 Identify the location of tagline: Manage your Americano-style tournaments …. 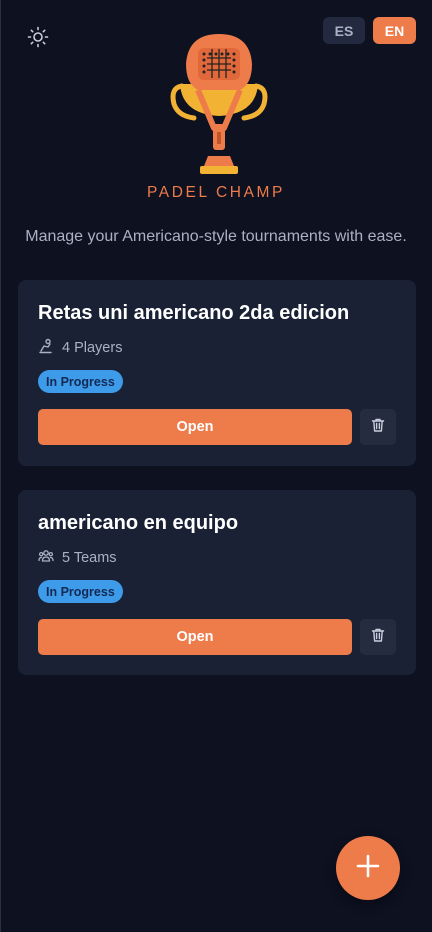
(216, 236).